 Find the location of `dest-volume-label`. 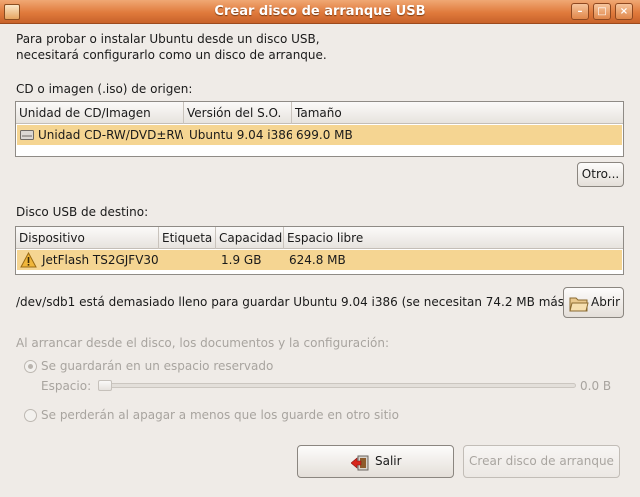

dest-volume-label is located at coordinates (188, 260).